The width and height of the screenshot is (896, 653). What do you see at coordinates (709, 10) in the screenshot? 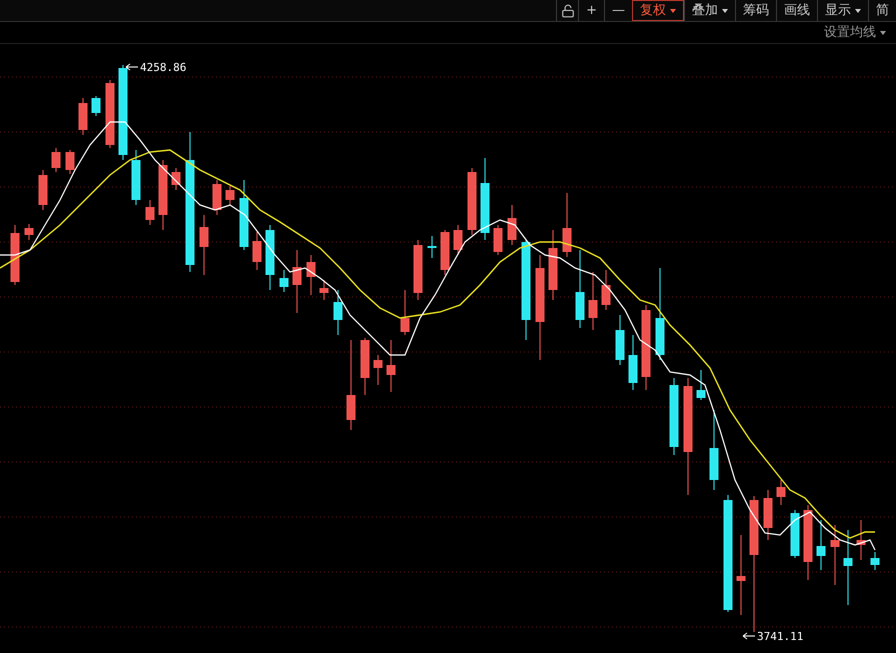
I see `toolbar-button: 叠加` at bounding box center [709, 10].